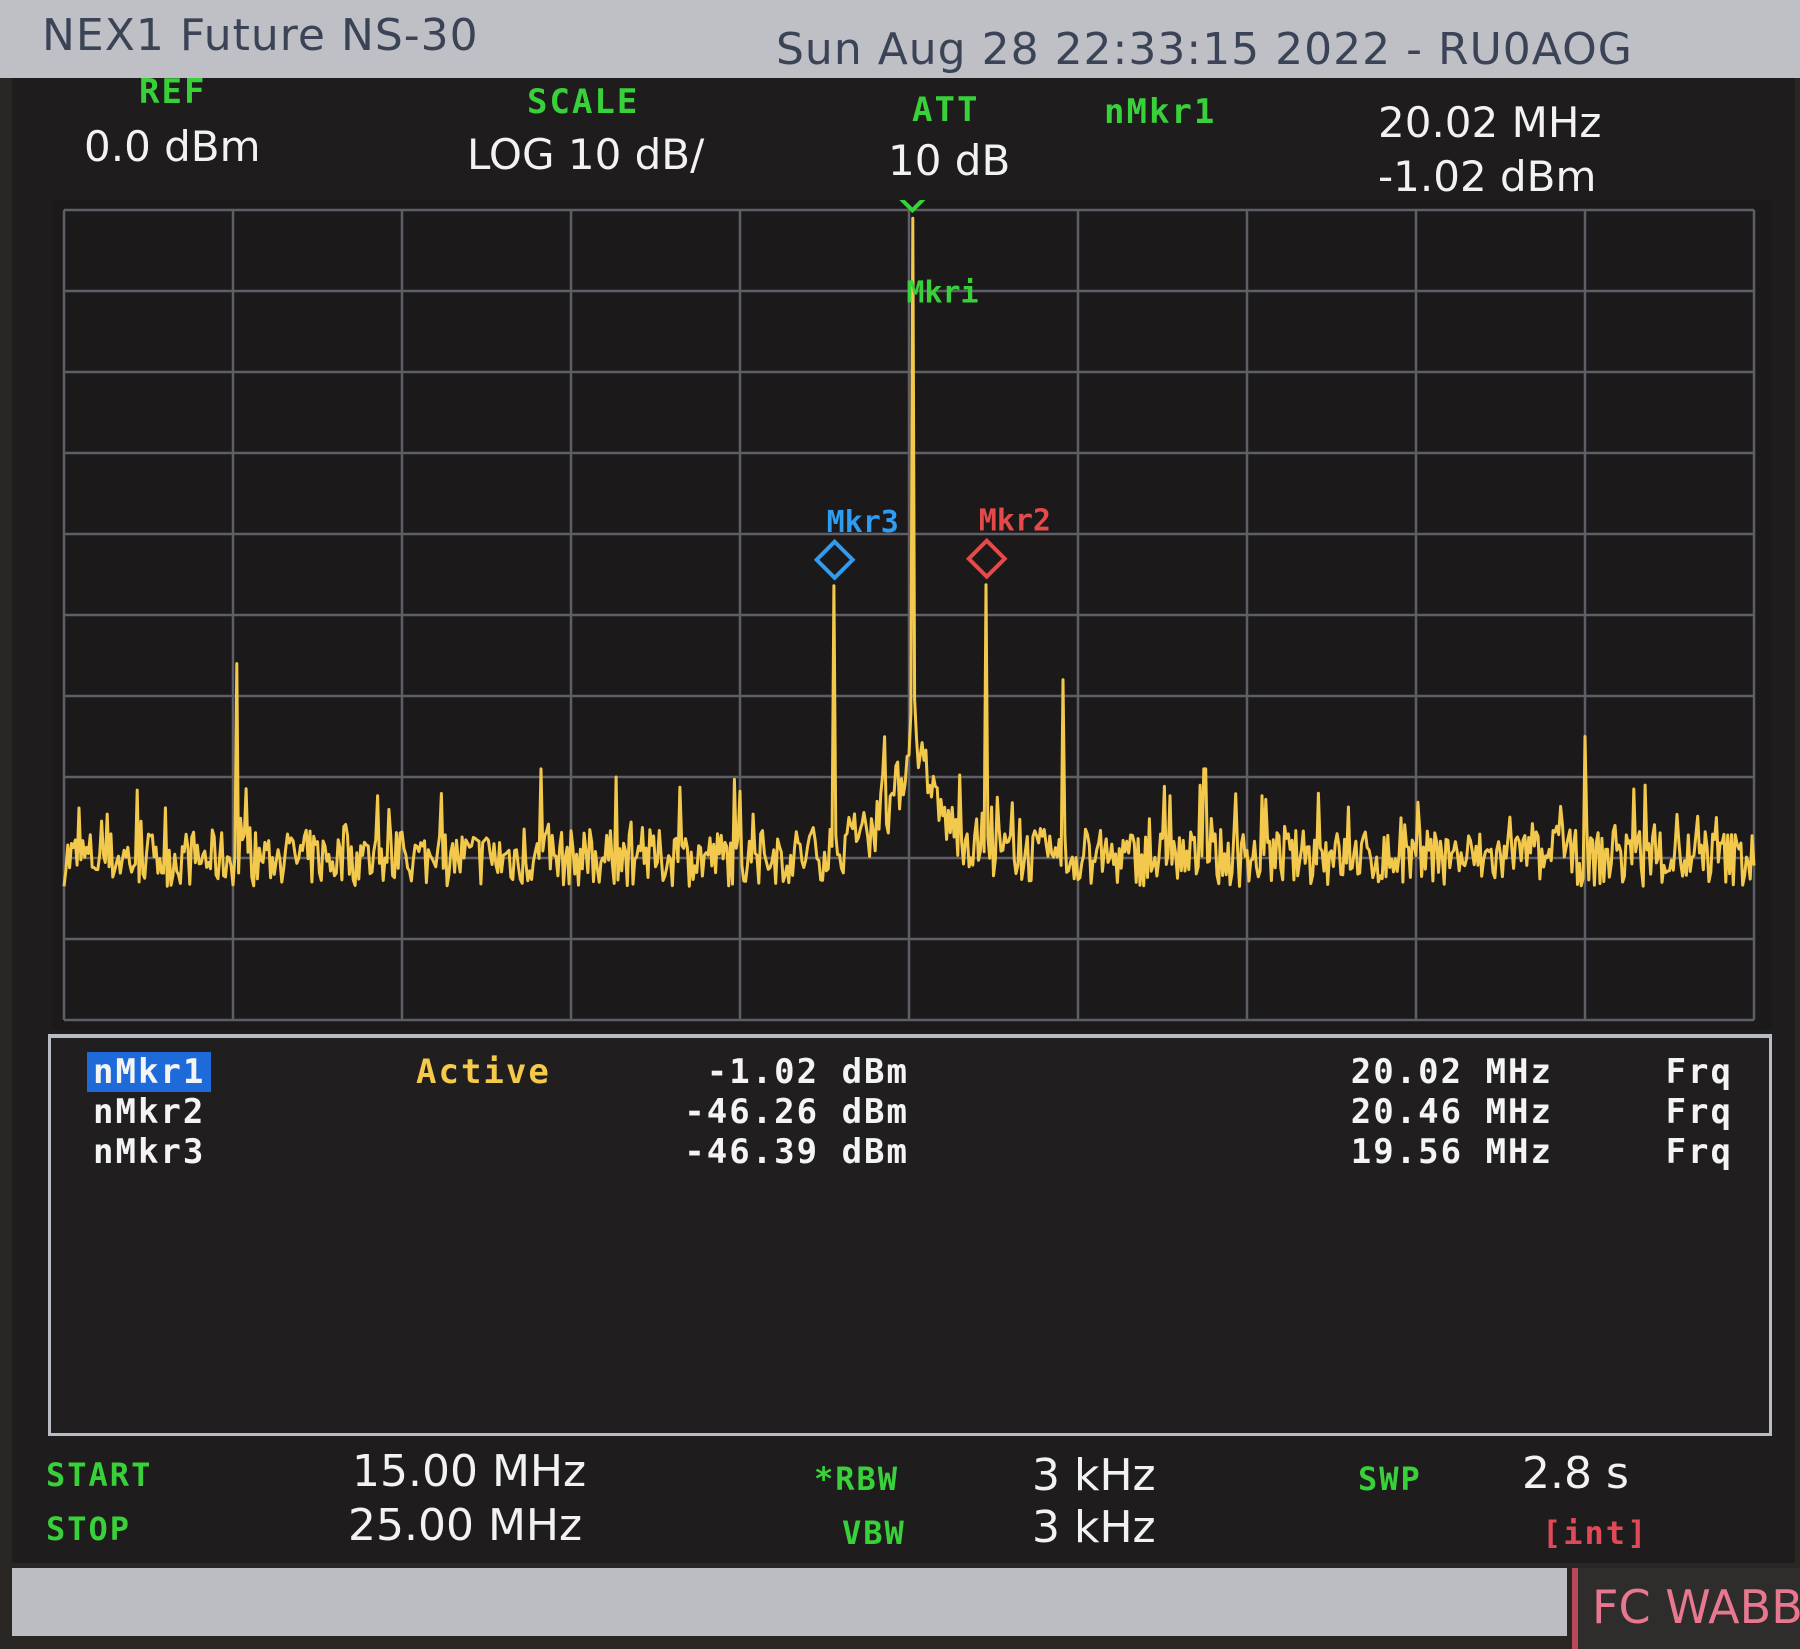  Describe the element at coordinates (1094, 1527) in the screenshot. I see `vbw-value: 3 kHz` at that location.